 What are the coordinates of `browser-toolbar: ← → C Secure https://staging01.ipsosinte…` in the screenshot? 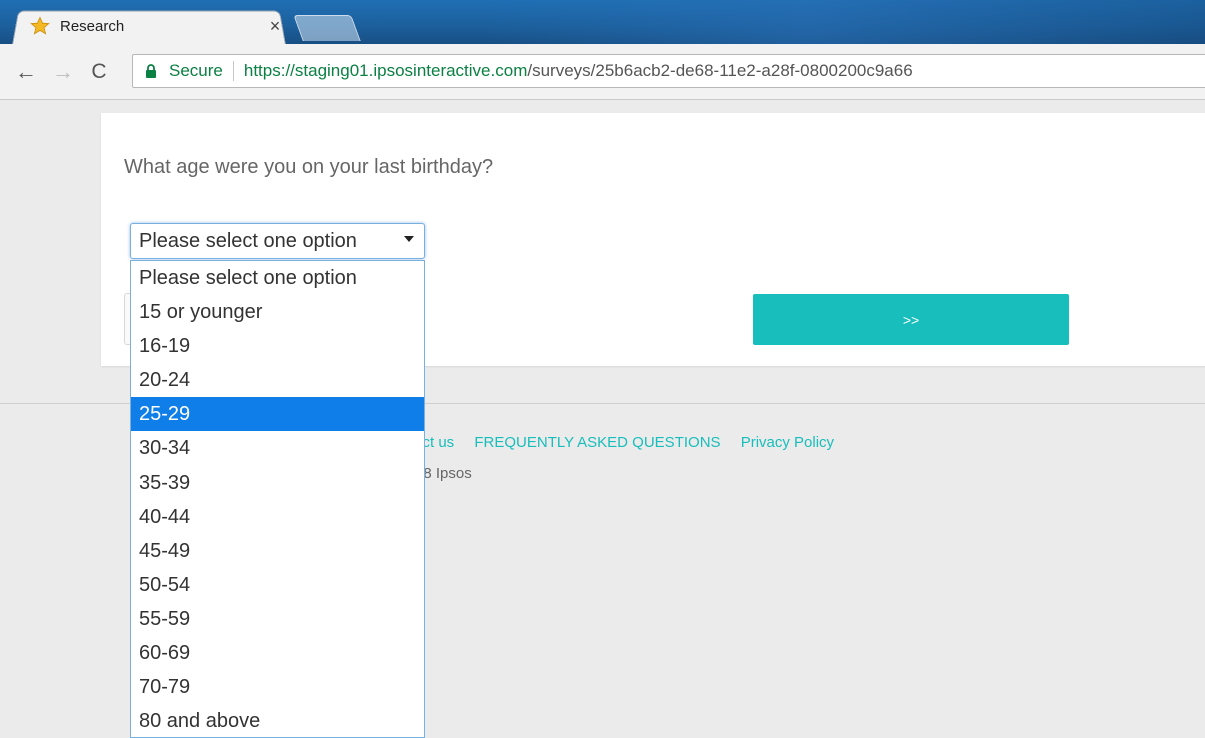 It's located at (602, 72).